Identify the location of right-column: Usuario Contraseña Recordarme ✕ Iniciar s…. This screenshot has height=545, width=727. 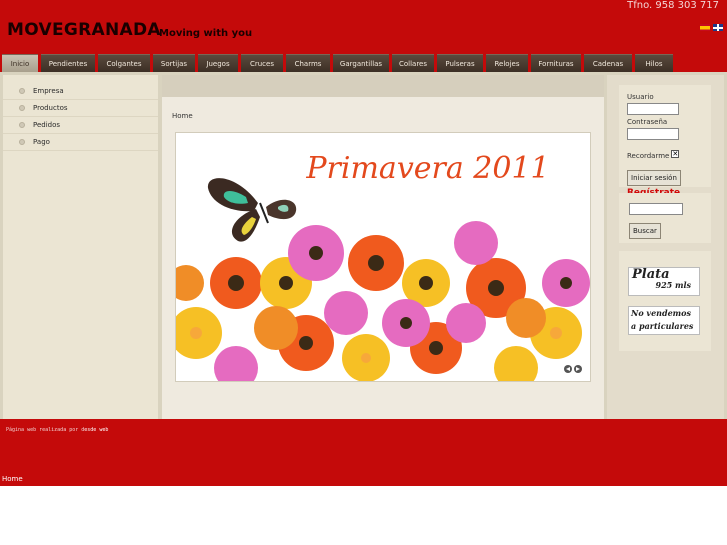
(665, 247).